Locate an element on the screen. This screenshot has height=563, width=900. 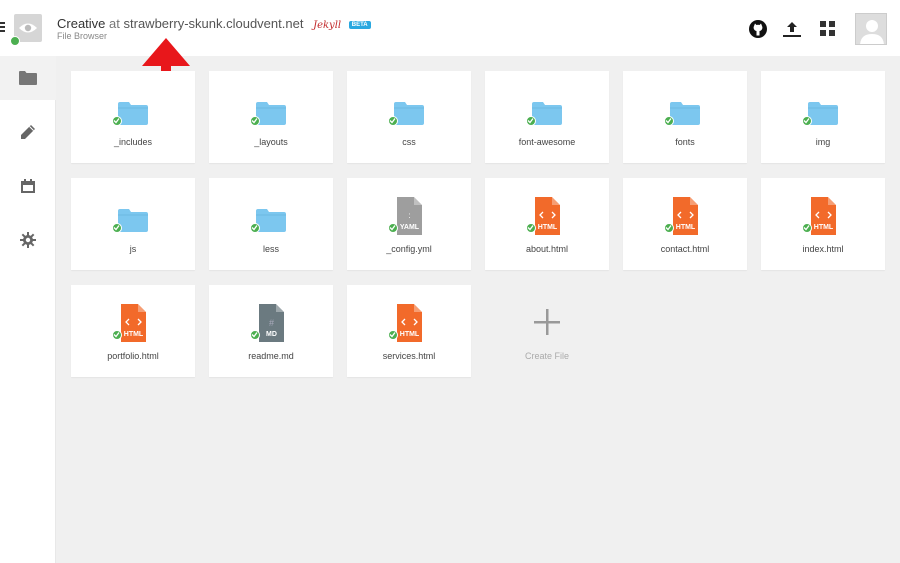
file-card: HTML portfolio.html is located at coordinates (133, 331).